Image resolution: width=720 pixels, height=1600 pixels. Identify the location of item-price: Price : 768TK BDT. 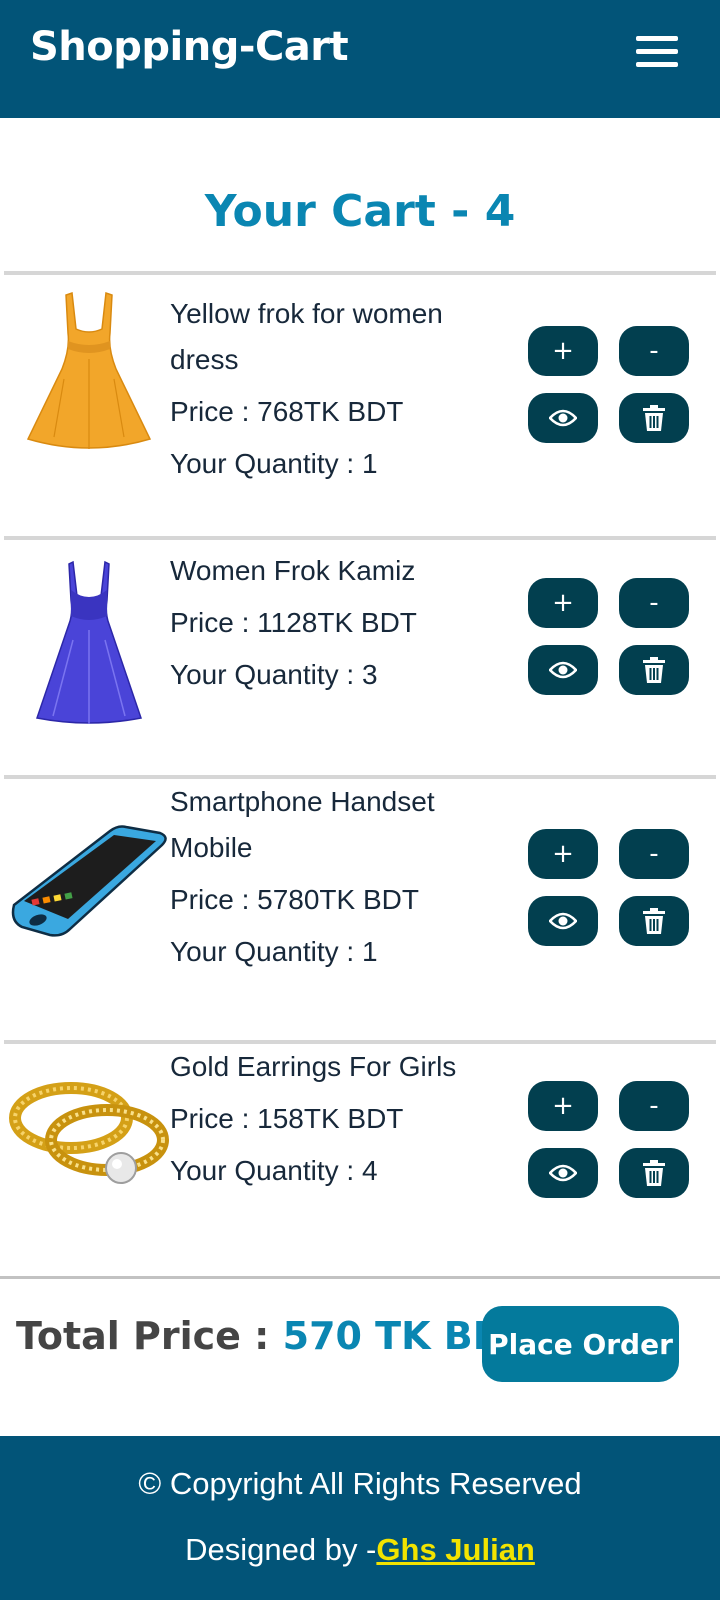
(287, 411).